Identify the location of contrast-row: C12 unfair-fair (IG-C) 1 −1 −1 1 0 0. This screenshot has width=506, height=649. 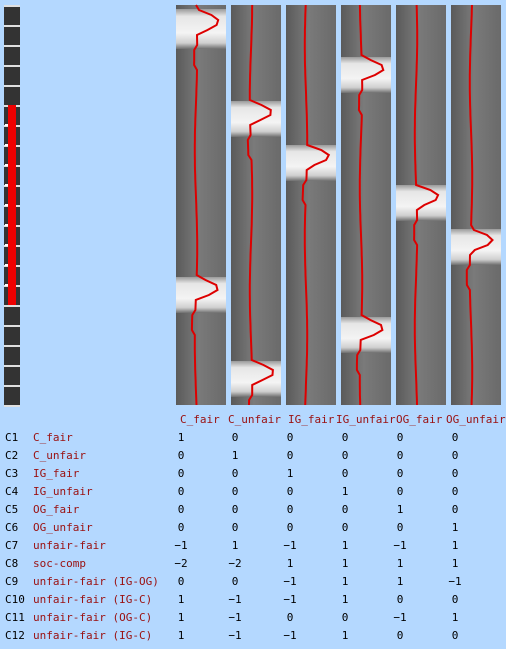
(253, 636).